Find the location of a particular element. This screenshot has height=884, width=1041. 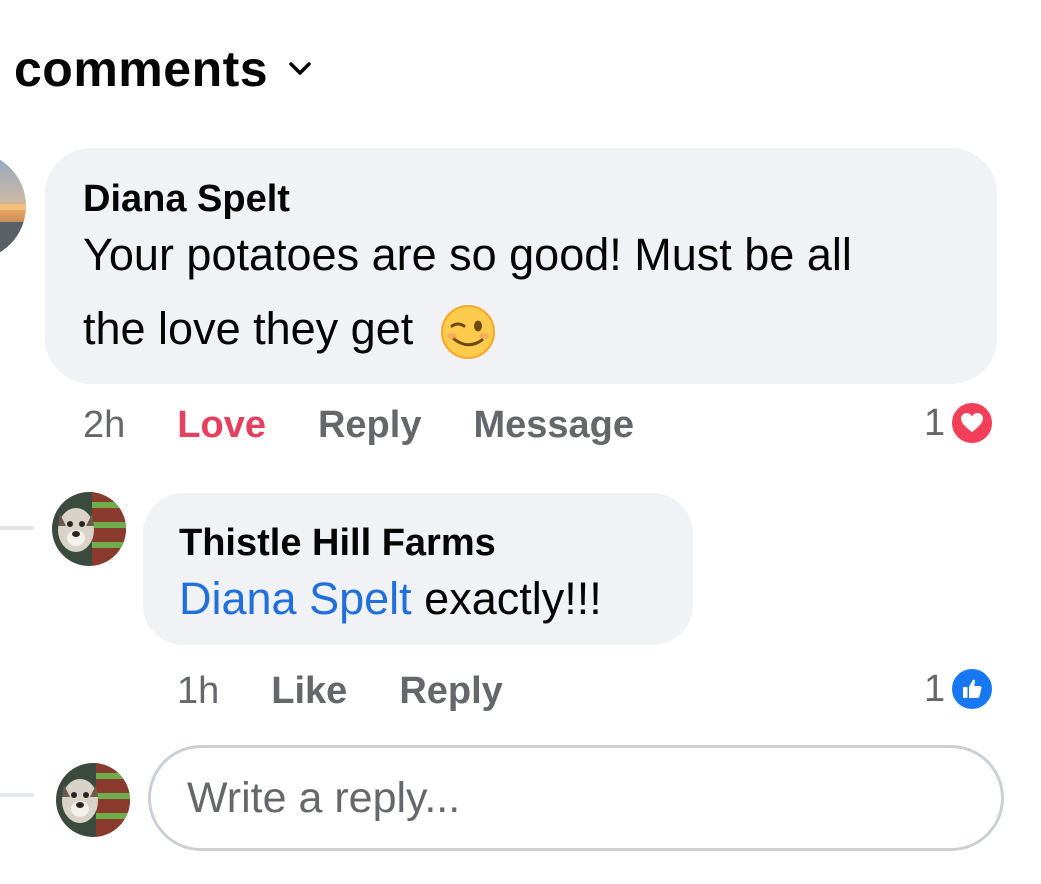

heart-icon is located at coordinates (972, 423).